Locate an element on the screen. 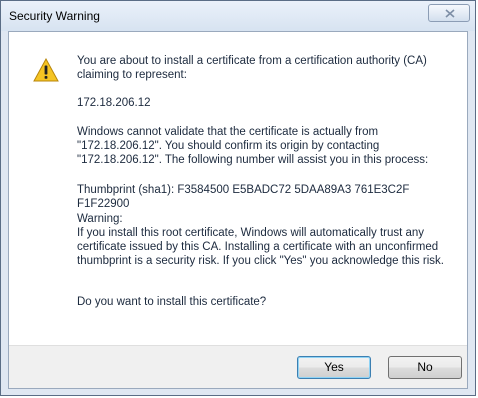  warning-icon is located at coordinates (46, 70).